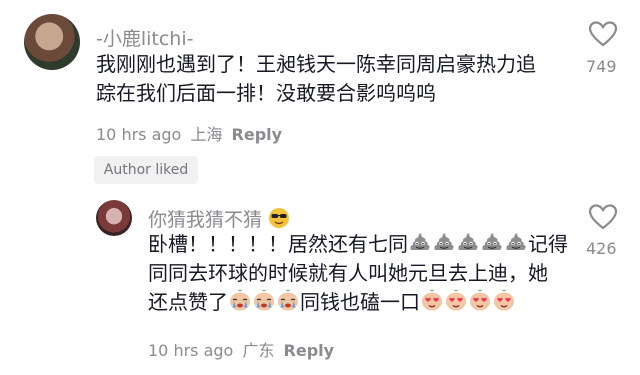 The height and width of the screenshot is (375, 640). What do you see at coordinates (316, 64) in the screenshot?
I see `comment-line: 我刚刚也遇到了！王昶钱天一陈幸同周启豪热力追` at bounding box center [316, 64].